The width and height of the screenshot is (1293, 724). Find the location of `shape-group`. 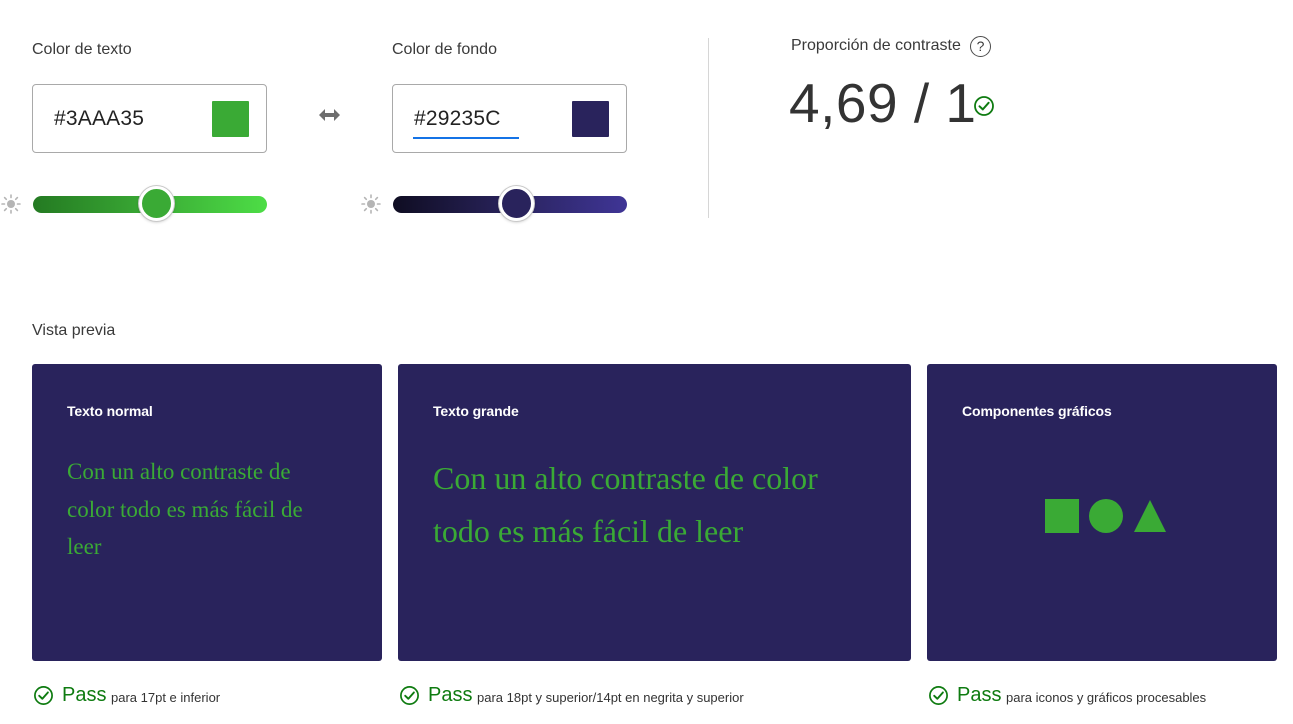

shape-group is located at coordinates (1106, 516).